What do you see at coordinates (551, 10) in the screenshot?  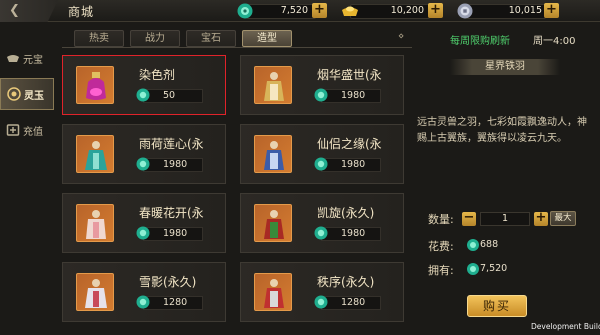 I see `add-silver-button: +` at bounding box center [551, 10].